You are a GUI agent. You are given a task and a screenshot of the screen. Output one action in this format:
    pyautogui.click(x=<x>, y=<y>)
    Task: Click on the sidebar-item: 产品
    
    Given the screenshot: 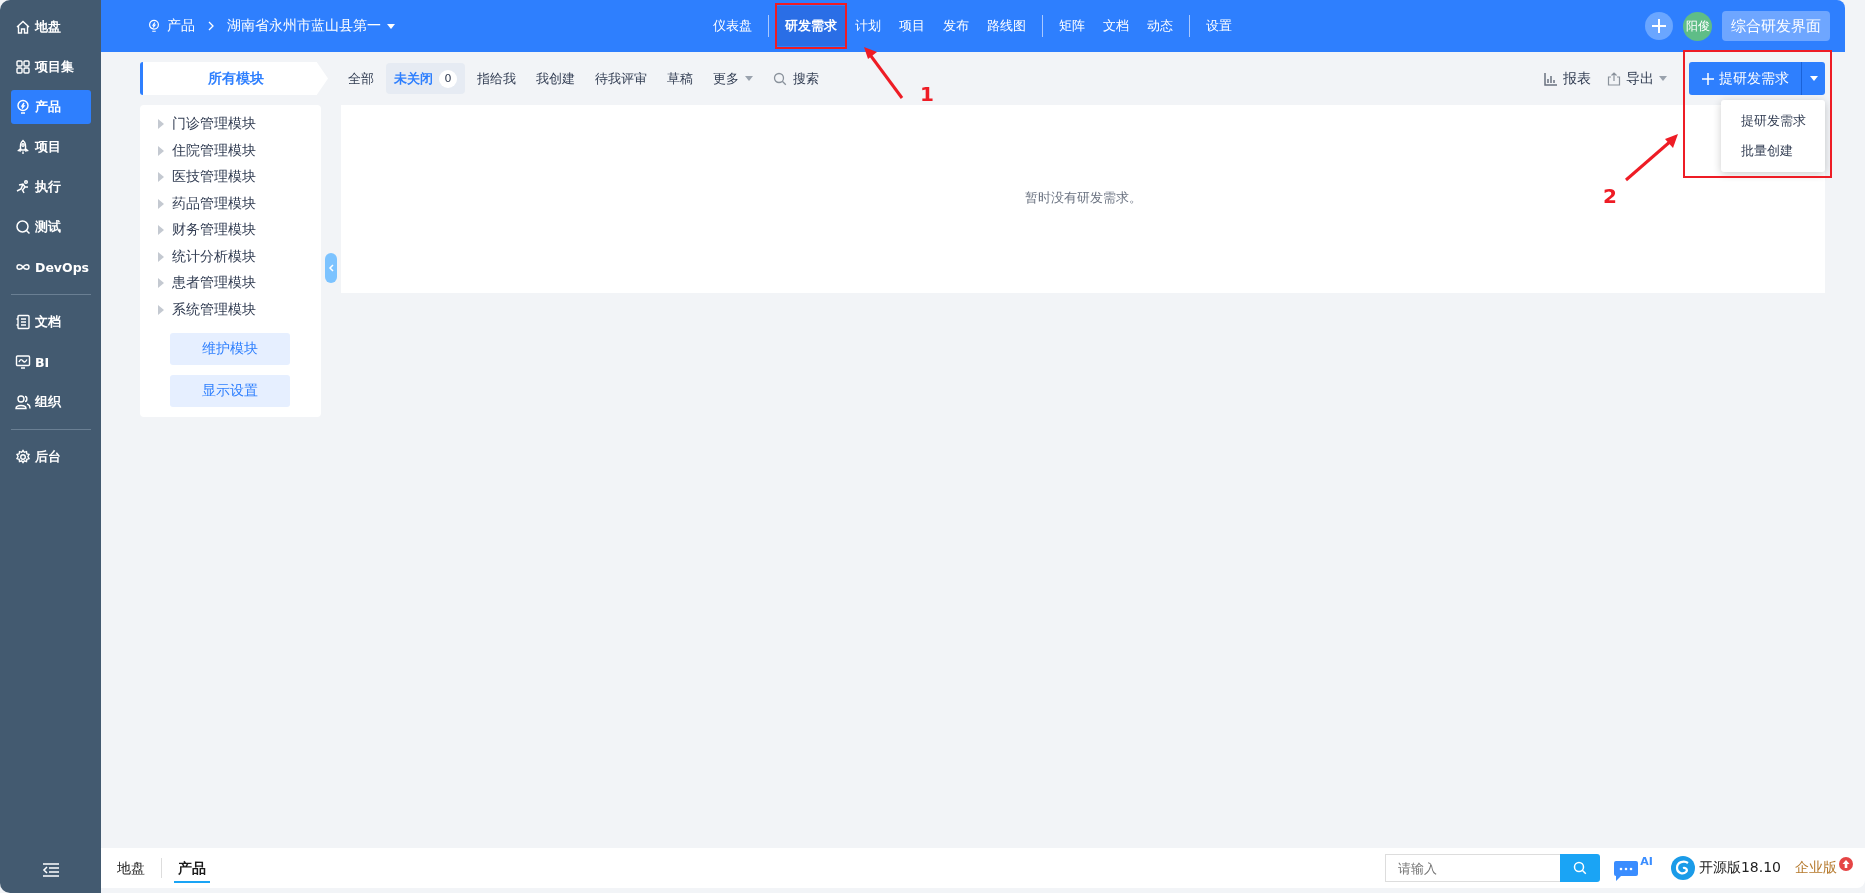 What is the action you would take?
    pyautogui.click(x=51, y=107)
    